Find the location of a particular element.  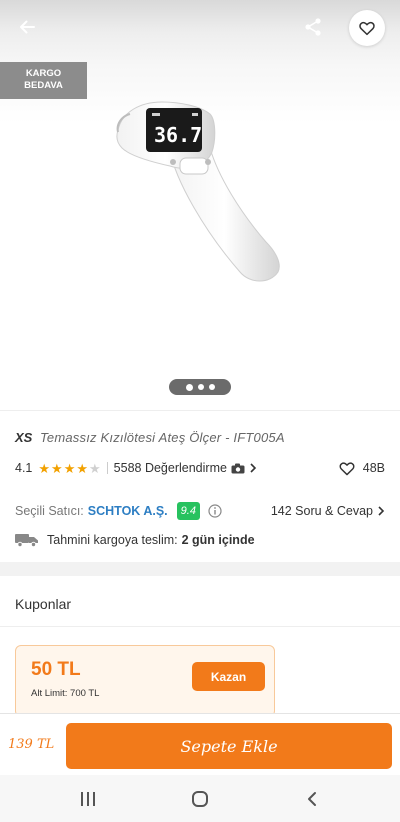

back-button is located at coordinates (27, 27).